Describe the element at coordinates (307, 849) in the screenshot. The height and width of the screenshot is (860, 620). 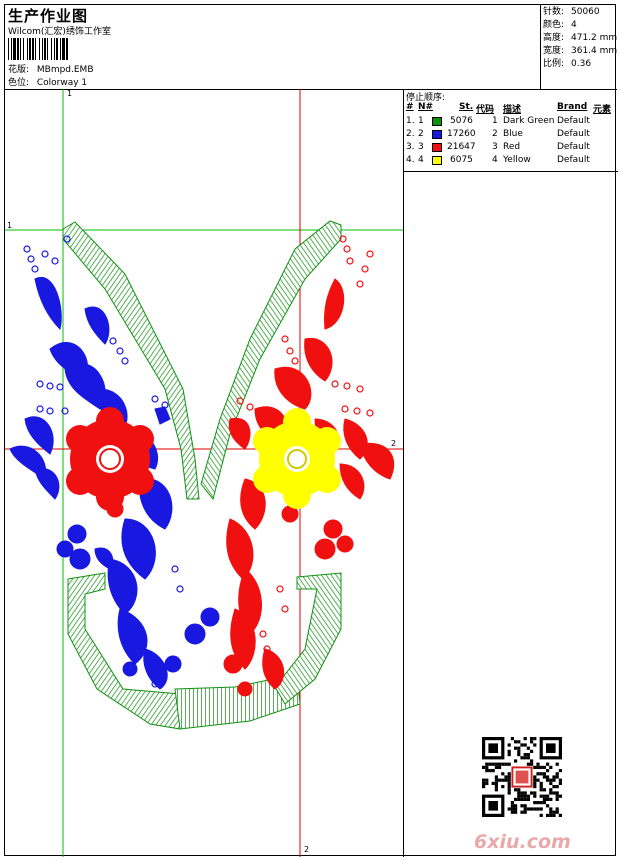
I see `guide-label-bottom: 2` at that location.